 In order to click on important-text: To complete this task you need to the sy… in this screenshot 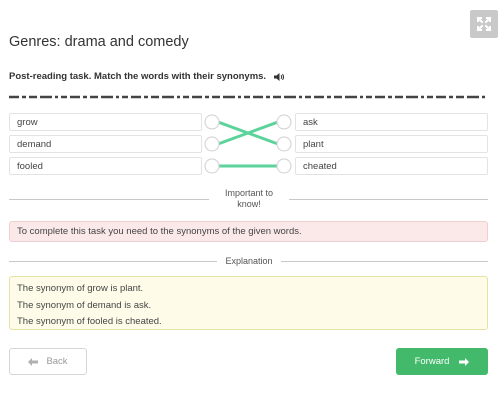, I will do `click(159, 231)`.